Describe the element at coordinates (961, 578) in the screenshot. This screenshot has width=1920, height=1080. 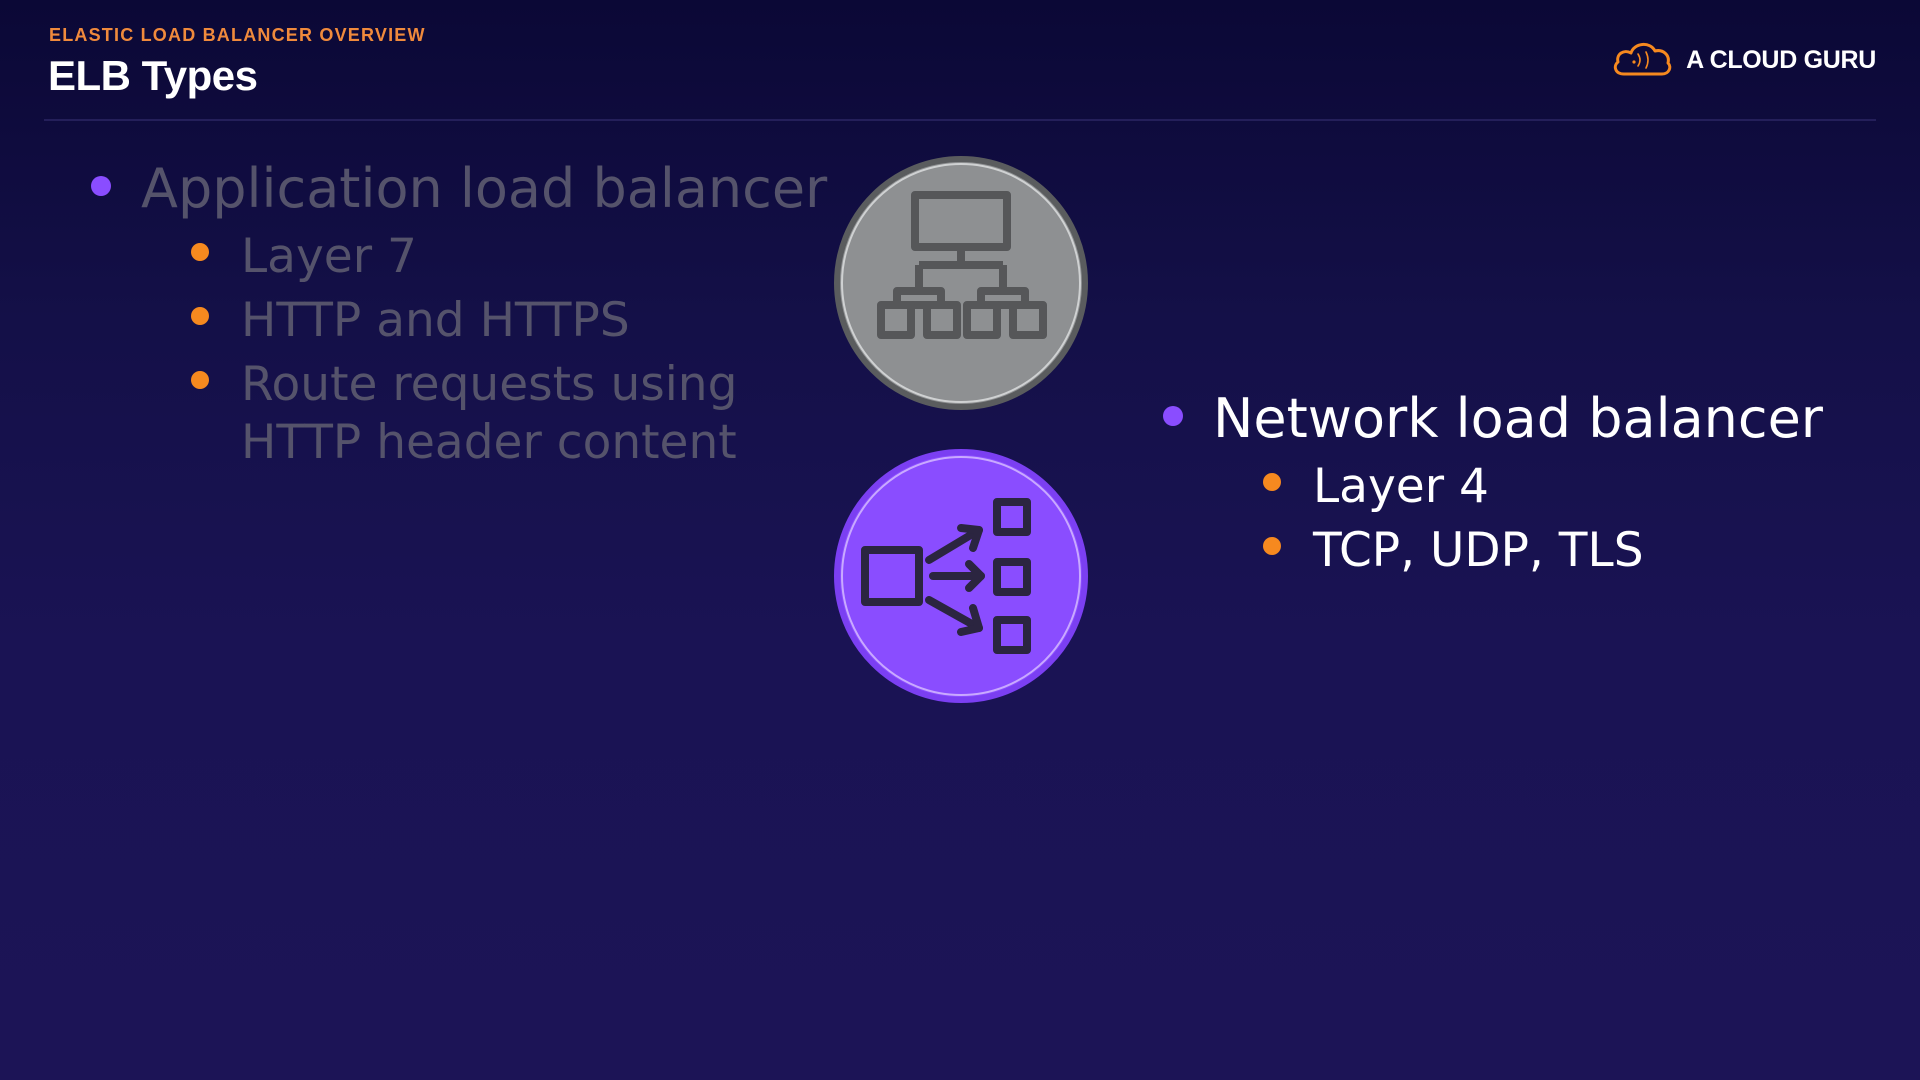
I see `network-load-balancer-icon` at that location.